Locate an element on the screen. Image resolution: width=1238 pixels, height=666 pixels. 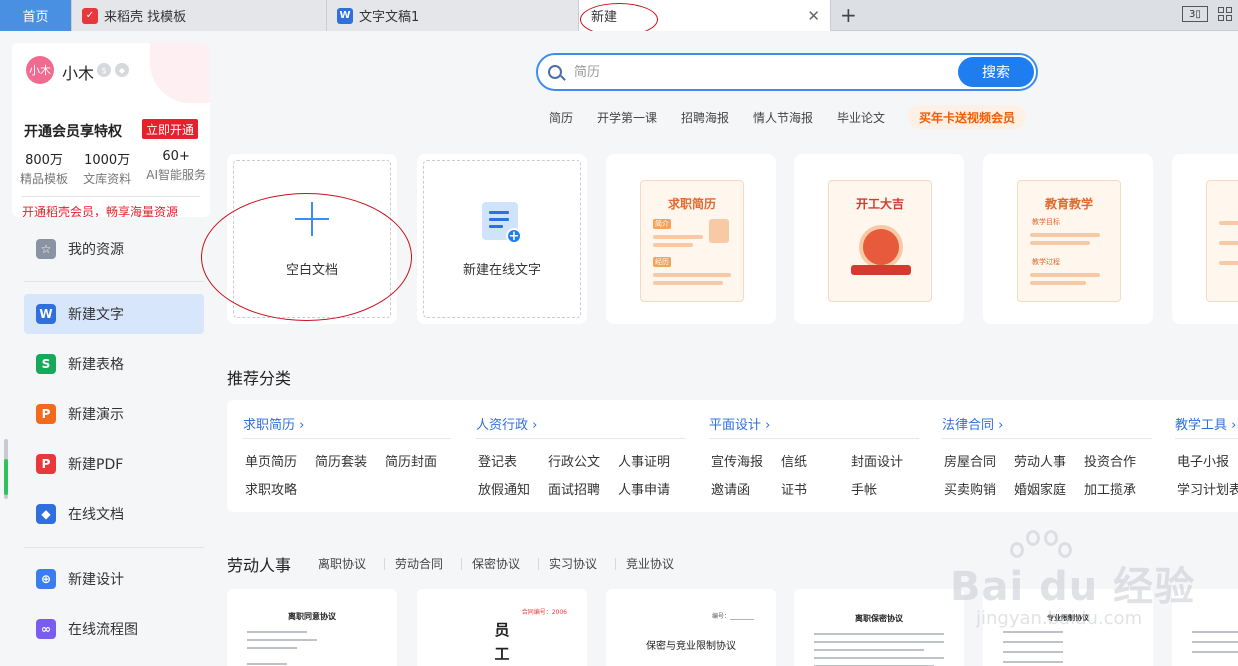
category-item: 学习计划表 is located at coordinates (1207, 488).